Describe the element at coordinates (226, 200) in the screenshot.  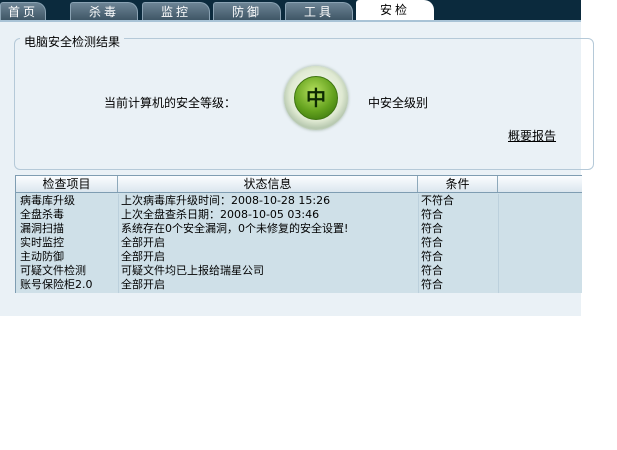
I see `cell-status: 上次病毒库升级时间：2008-10-28 15:26` at that location.